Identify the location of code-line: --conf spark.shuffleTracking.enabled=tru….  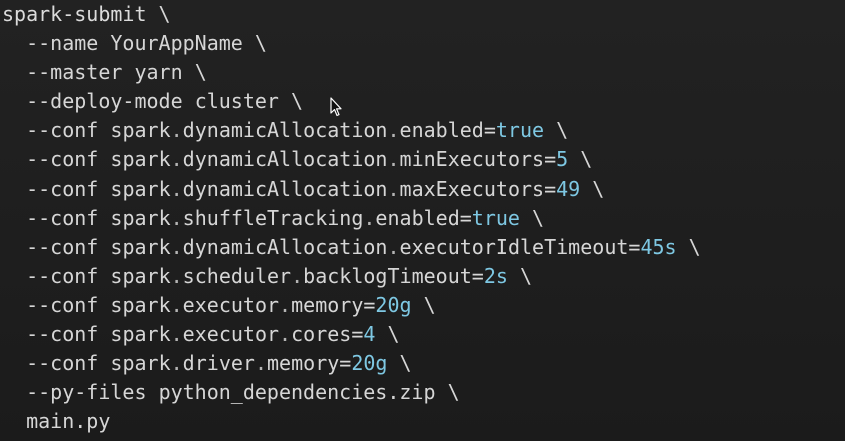
(351, 218).